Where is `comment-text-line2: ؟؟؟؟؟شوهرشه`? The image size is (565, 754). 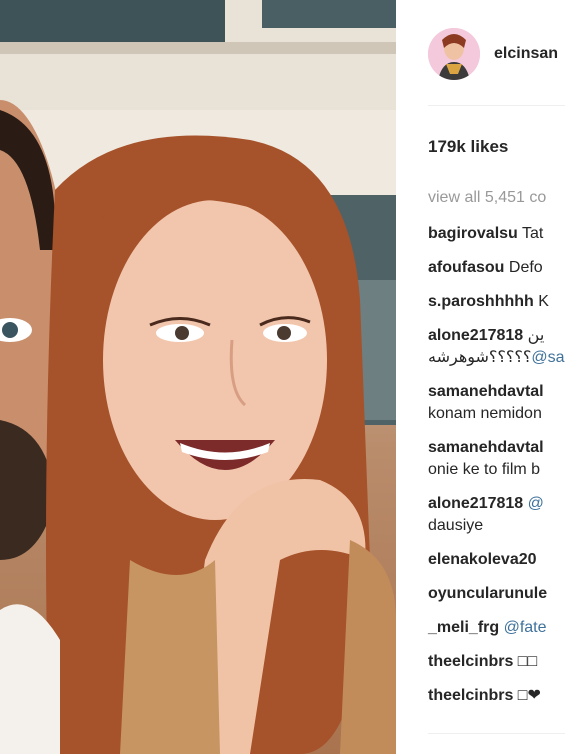 comment-text-line2: ؟؟؟؟؟شوهرشه is located at coordinates (480, 357).